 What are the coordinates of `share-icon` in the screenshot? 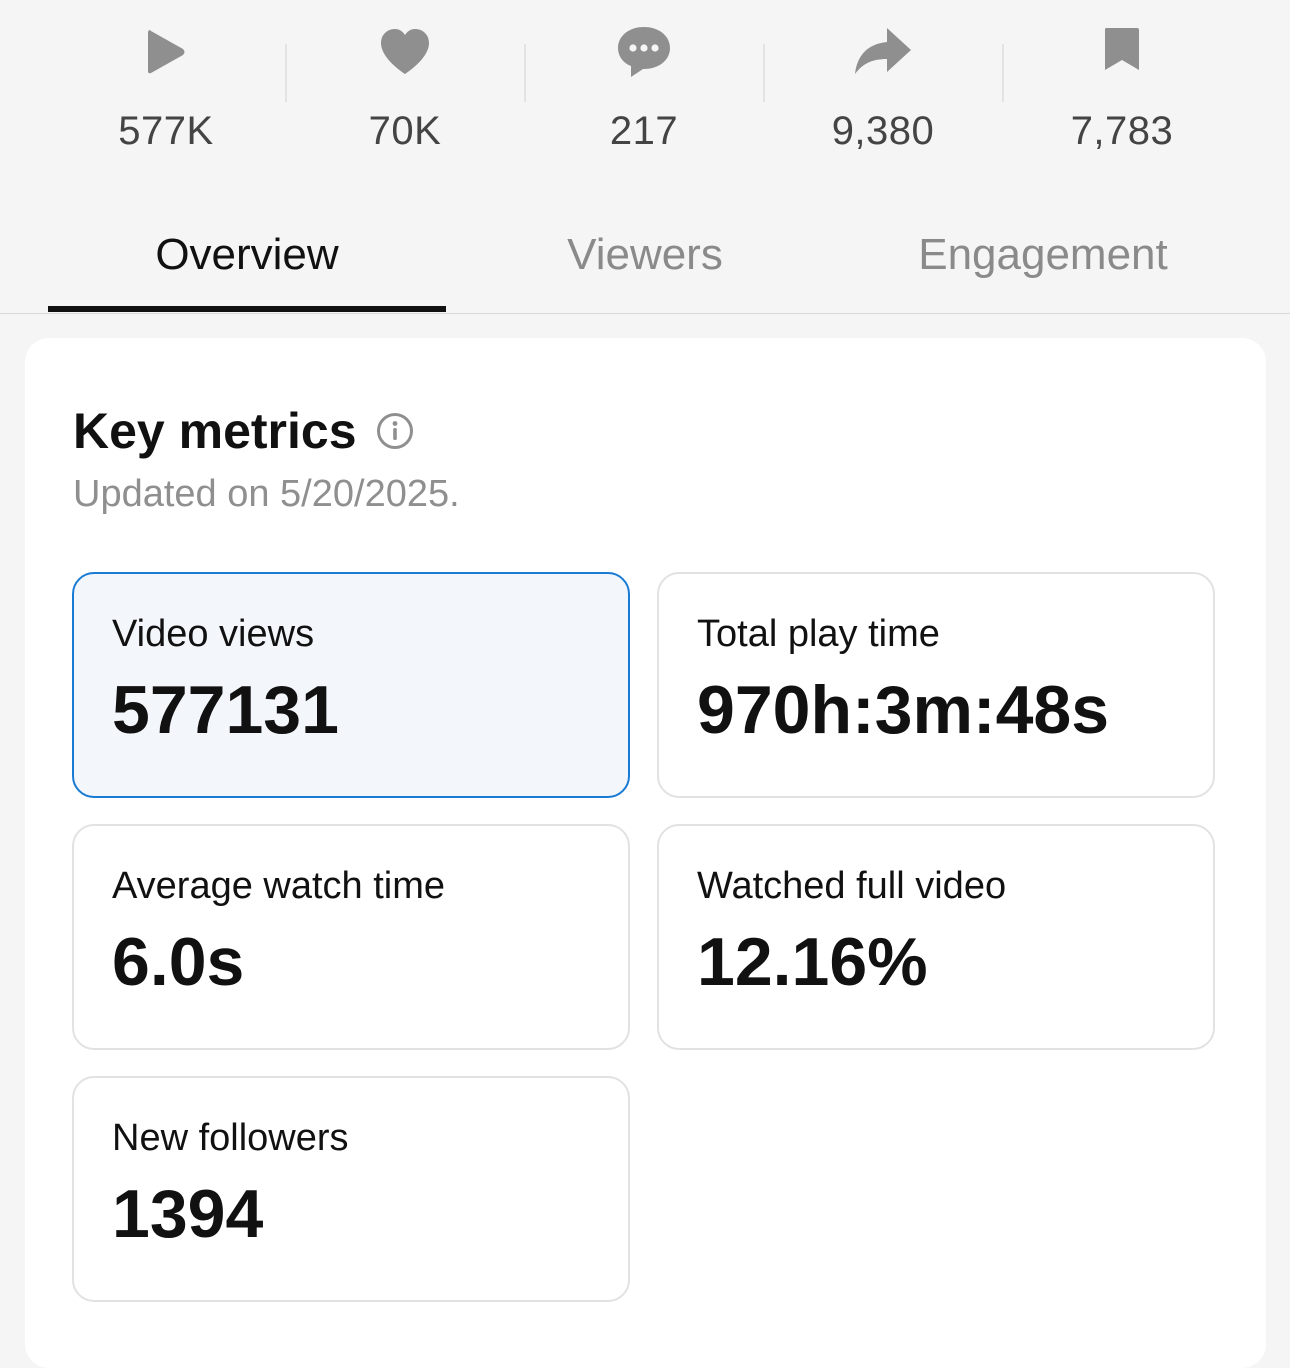 It's located at (883, 52).